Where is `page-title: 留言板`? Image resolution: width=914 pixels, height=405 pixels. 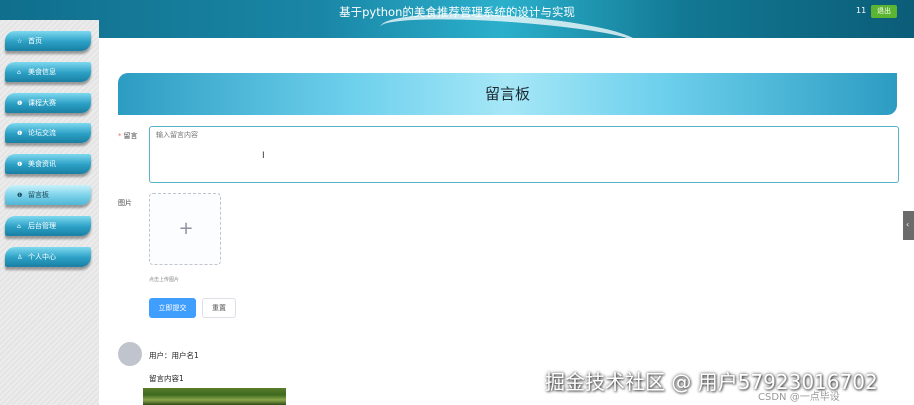
page-title: 留言板 is located at coordinates (507, 94).